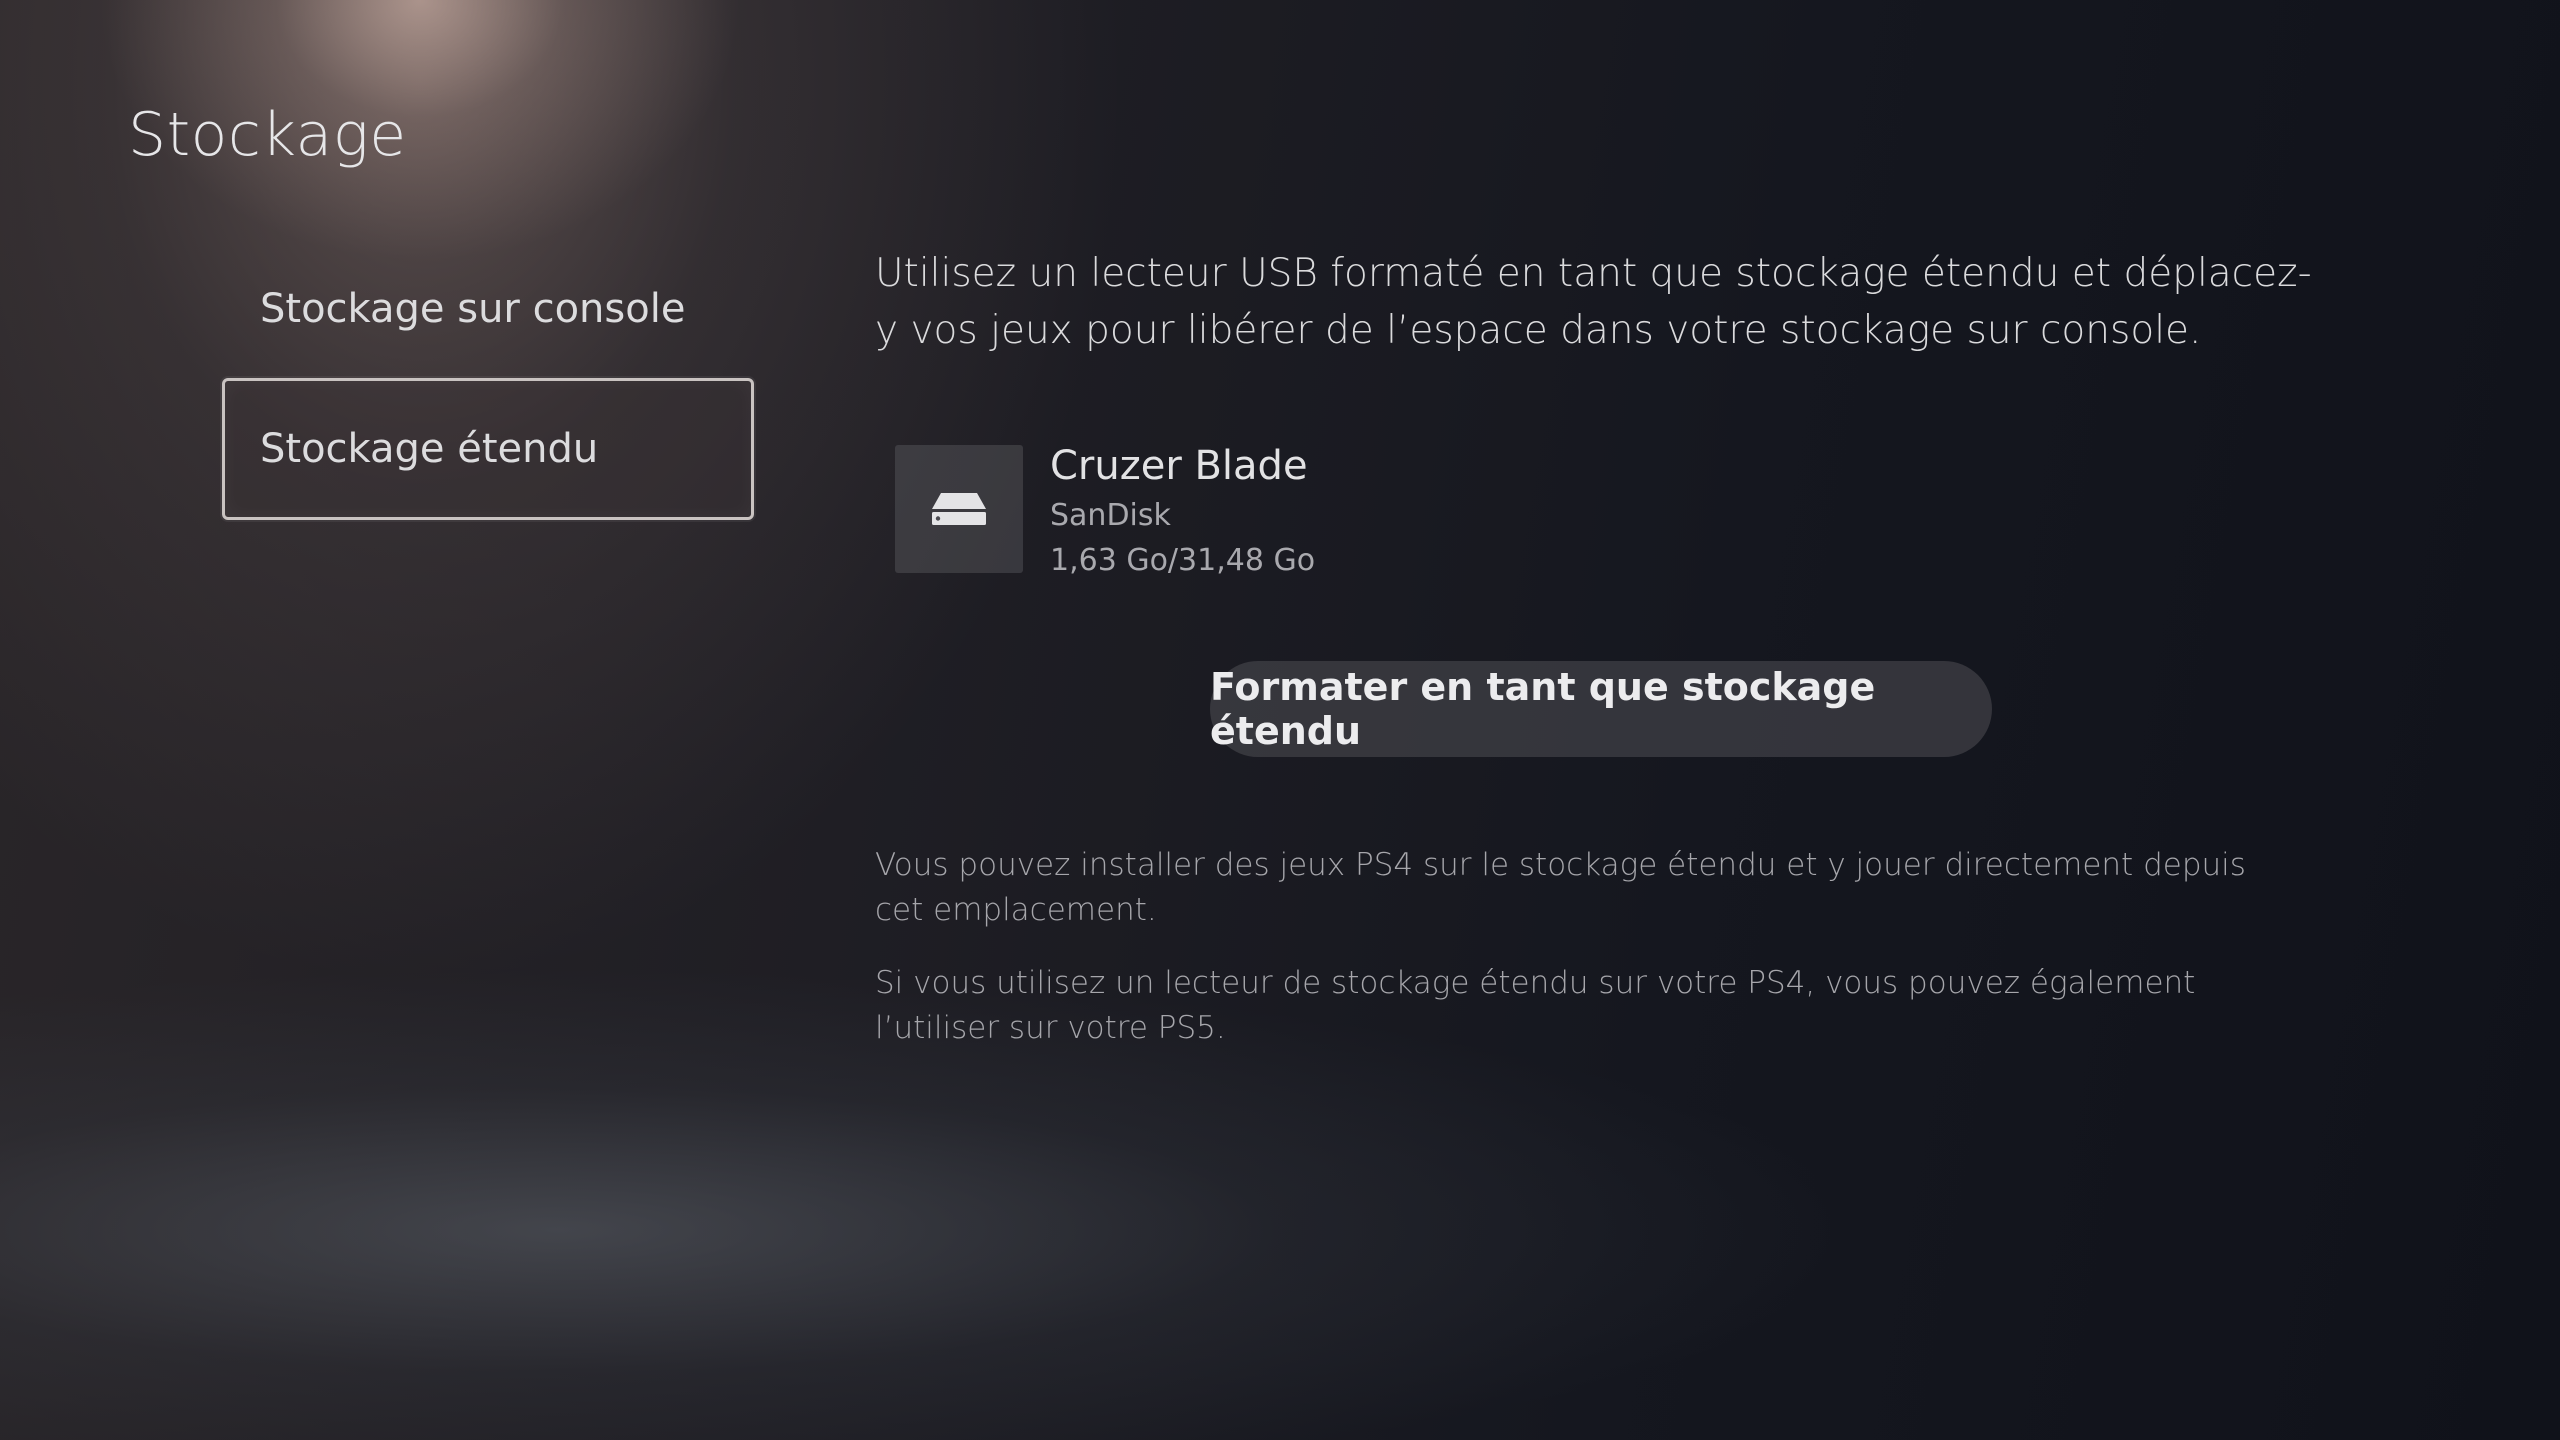  I want to click on sidebar-item-console-storage: Stockage sur console, so click(488, 309).